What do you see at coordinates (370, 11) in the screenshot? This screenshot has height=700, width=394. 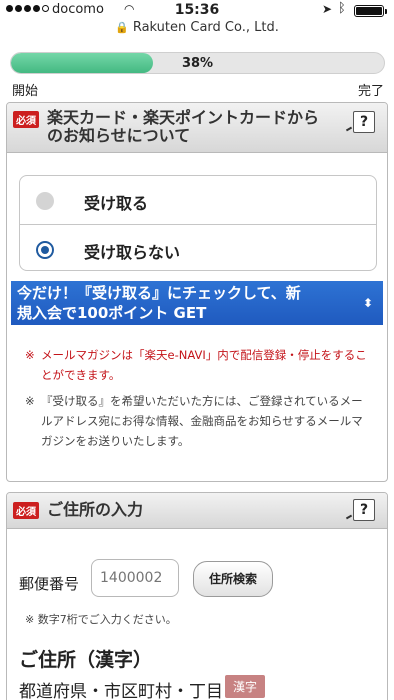 I see `battery-icon` at bounding box center [370, 11].